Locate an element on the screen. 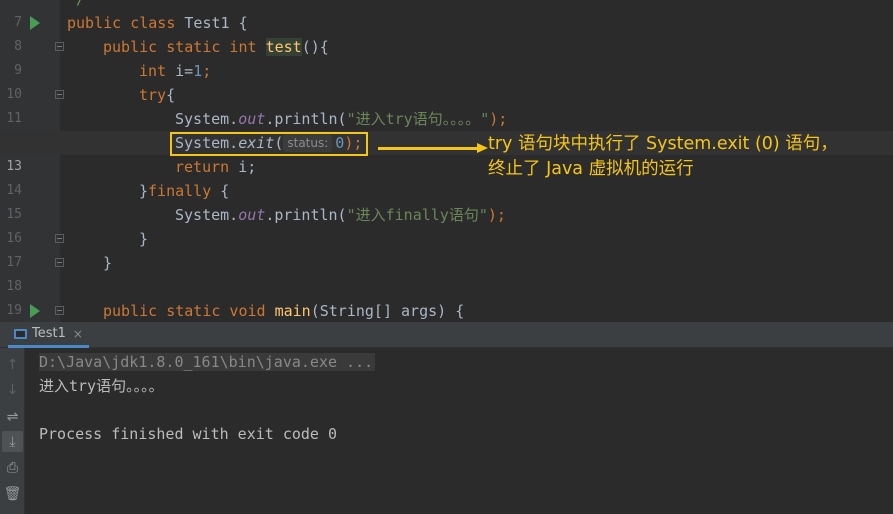 The image size is (893, 514). close-icon: × is located at coordinates (78, 334).